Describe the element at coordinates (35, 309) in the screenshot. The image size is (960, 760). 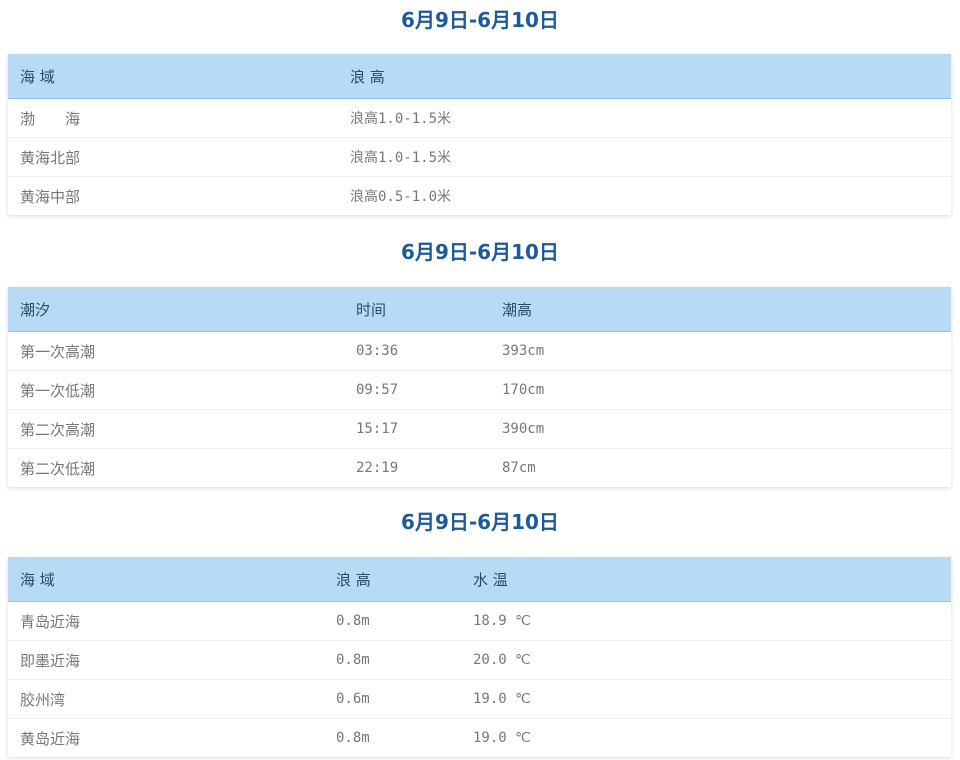
I see `header-tide: 潮汐` at that location.